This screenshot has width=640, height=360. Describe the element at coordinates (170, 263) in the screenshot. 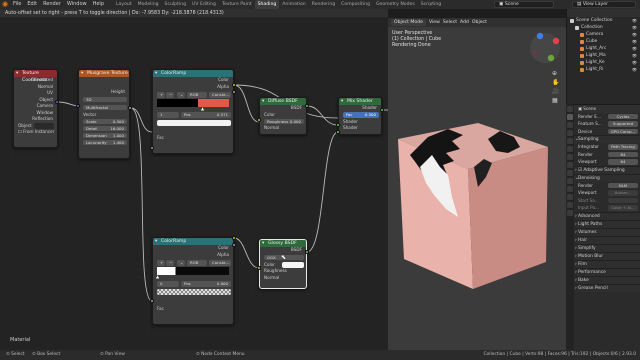

I see `remove-stop-button-bottom: −` at that location.